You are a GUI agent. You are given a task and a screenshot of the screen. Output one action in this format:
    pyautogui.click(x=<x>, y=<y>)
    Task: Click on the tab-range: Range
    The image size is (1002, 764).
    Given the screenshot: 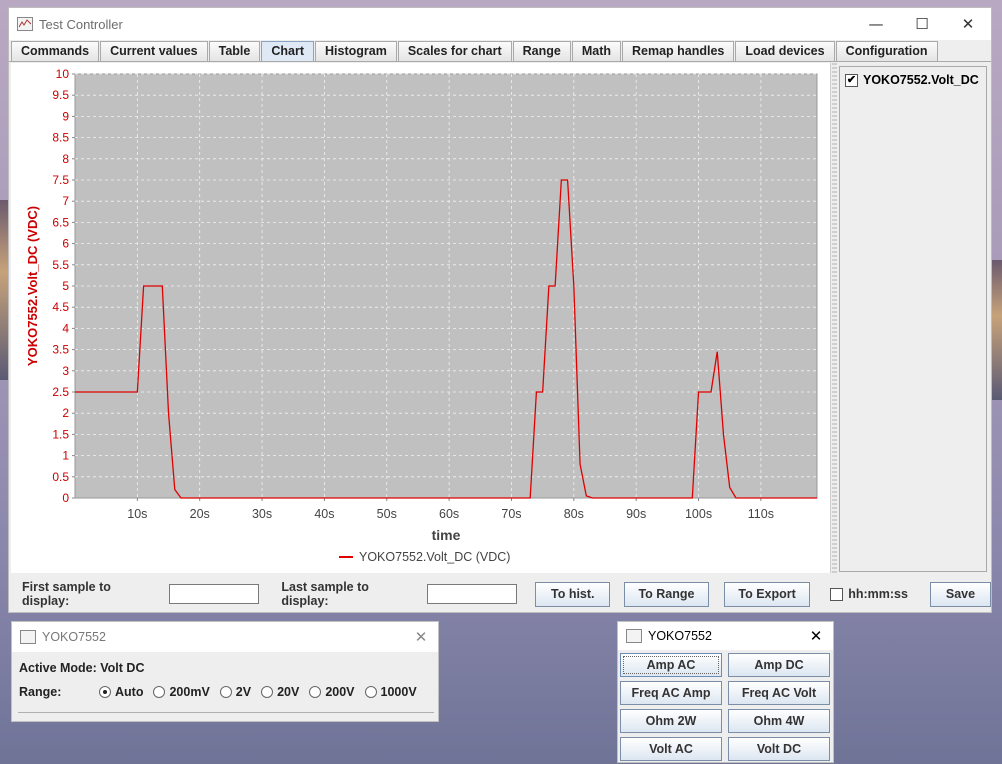 What is the action you would take?
    pyautogui.click(x=541, y=51)
    